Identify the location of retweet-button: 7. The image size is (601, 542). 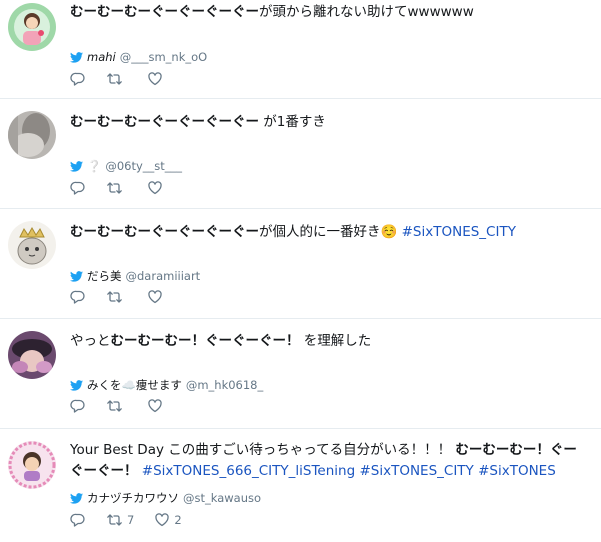
(120, 520).